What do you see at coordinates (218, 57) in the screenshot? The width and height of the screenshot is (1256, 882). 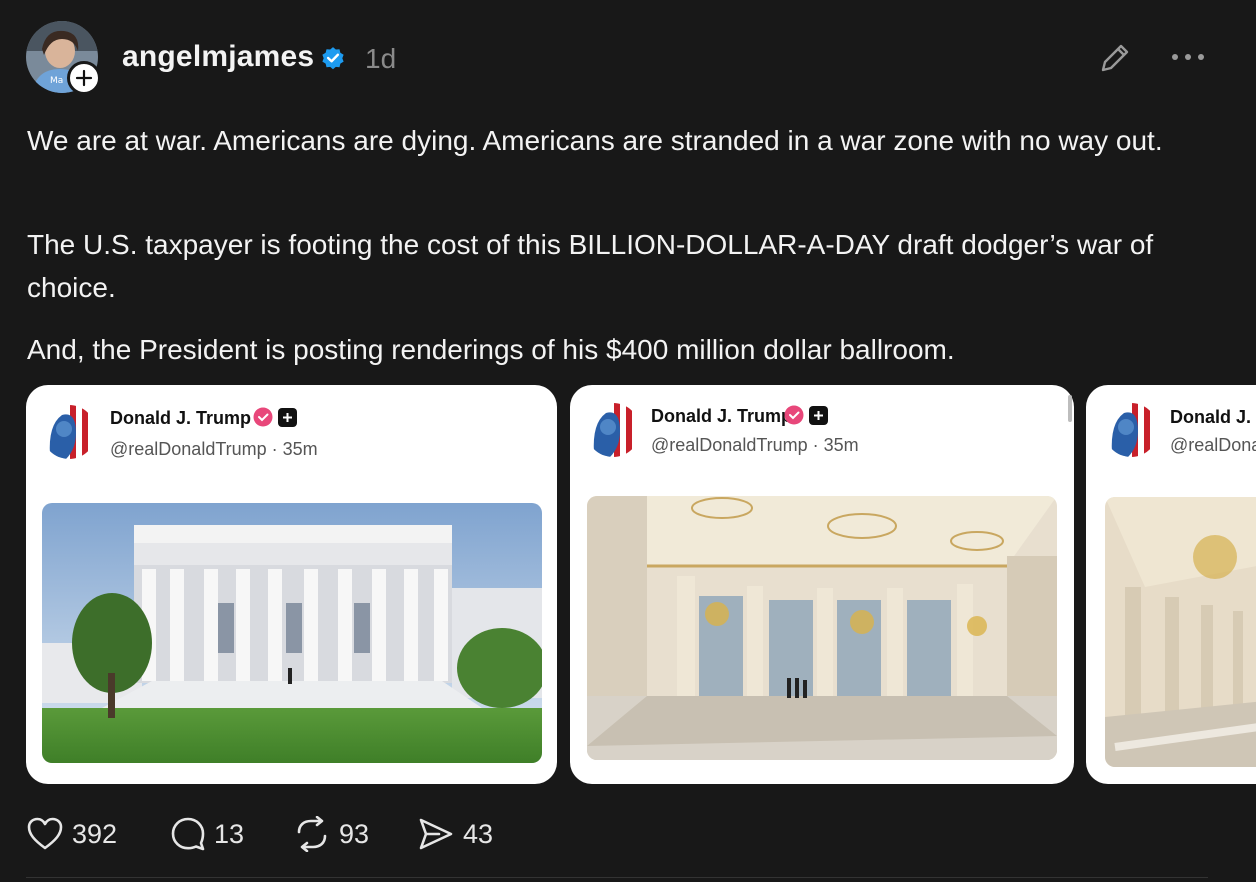 I see `username: angelmjames` at bounding box center [218, 57].